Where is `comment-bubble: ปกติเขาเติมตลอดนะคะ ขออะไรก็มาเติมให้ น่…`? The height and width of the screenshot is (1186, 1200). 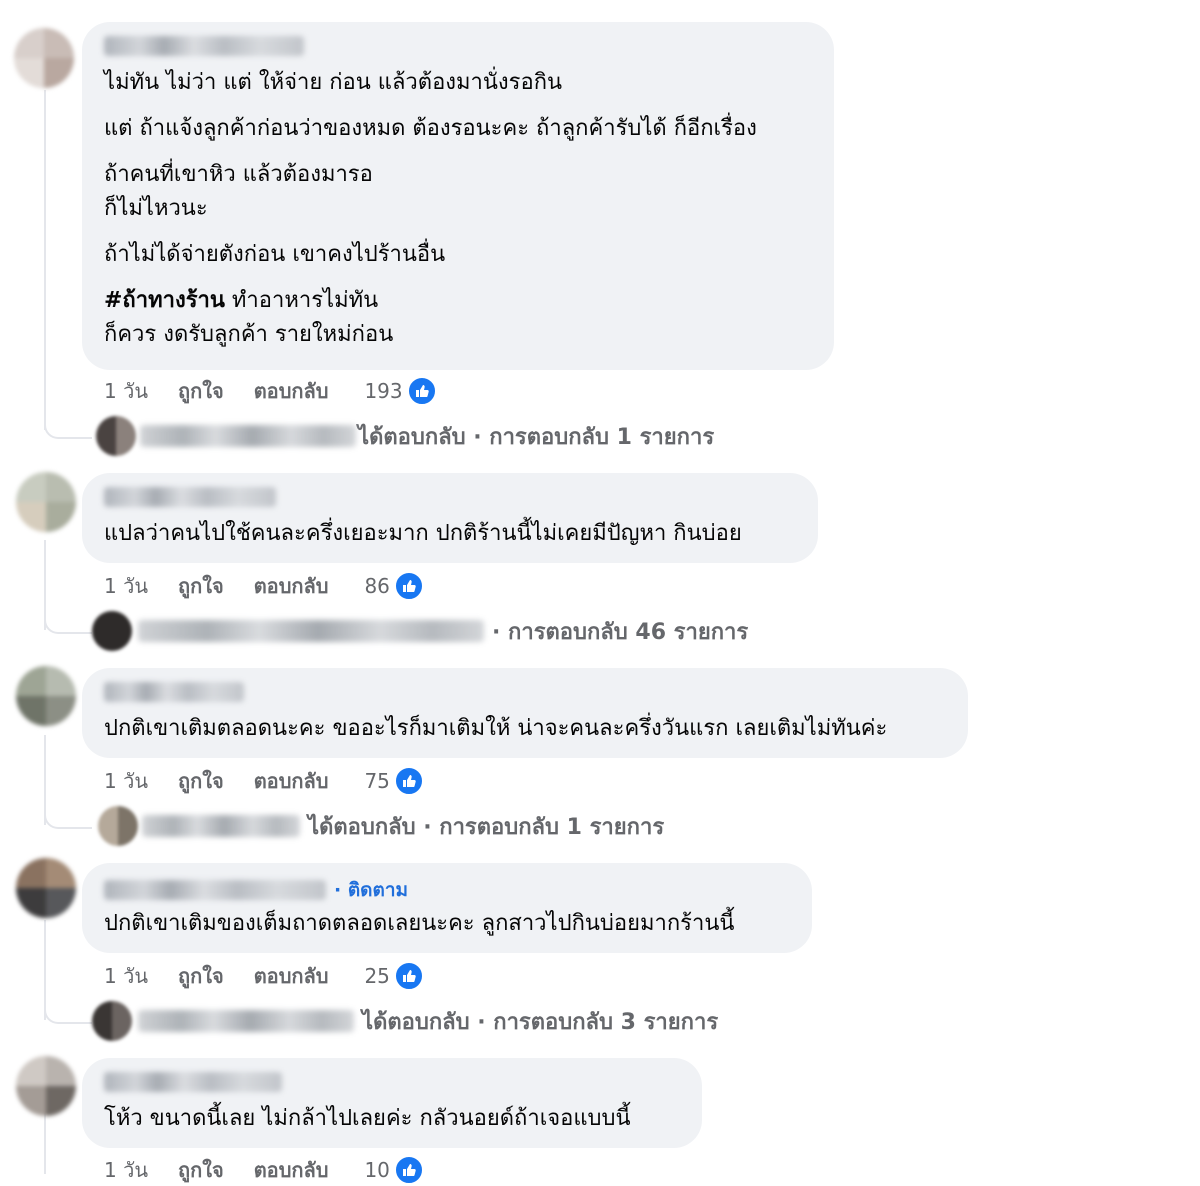 comment-bubble: ปกติเขาเติมตลอดนะคะ ขออะไรก็มาเติมให้ น่… is located at coordinates (525, 713).